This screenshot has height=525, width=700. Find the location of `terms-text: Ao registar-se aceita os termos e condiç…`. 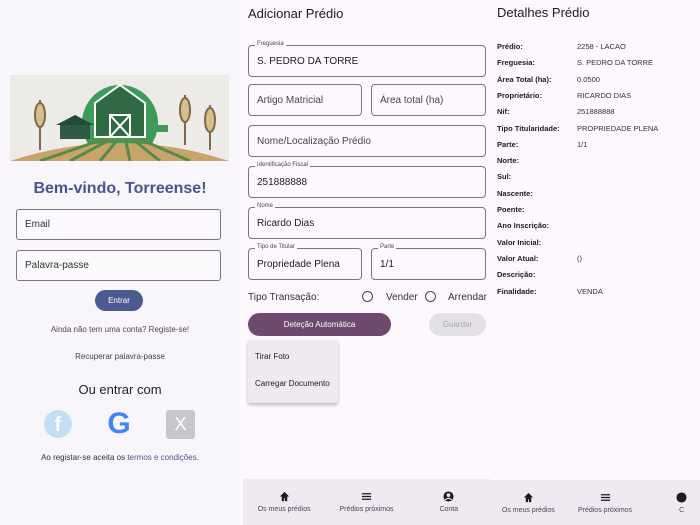

terms-text: Ao registar-se aceita os termos e condiç… is located at coordinates (120, 457).